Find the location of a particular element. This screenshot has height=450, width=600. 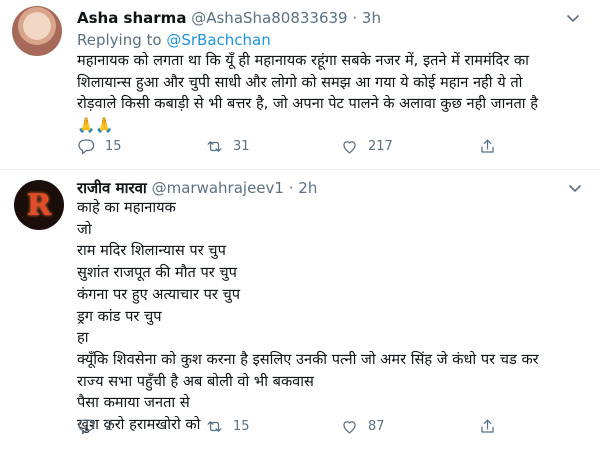

reply-button: 2 is located at coordinates (95, 426).